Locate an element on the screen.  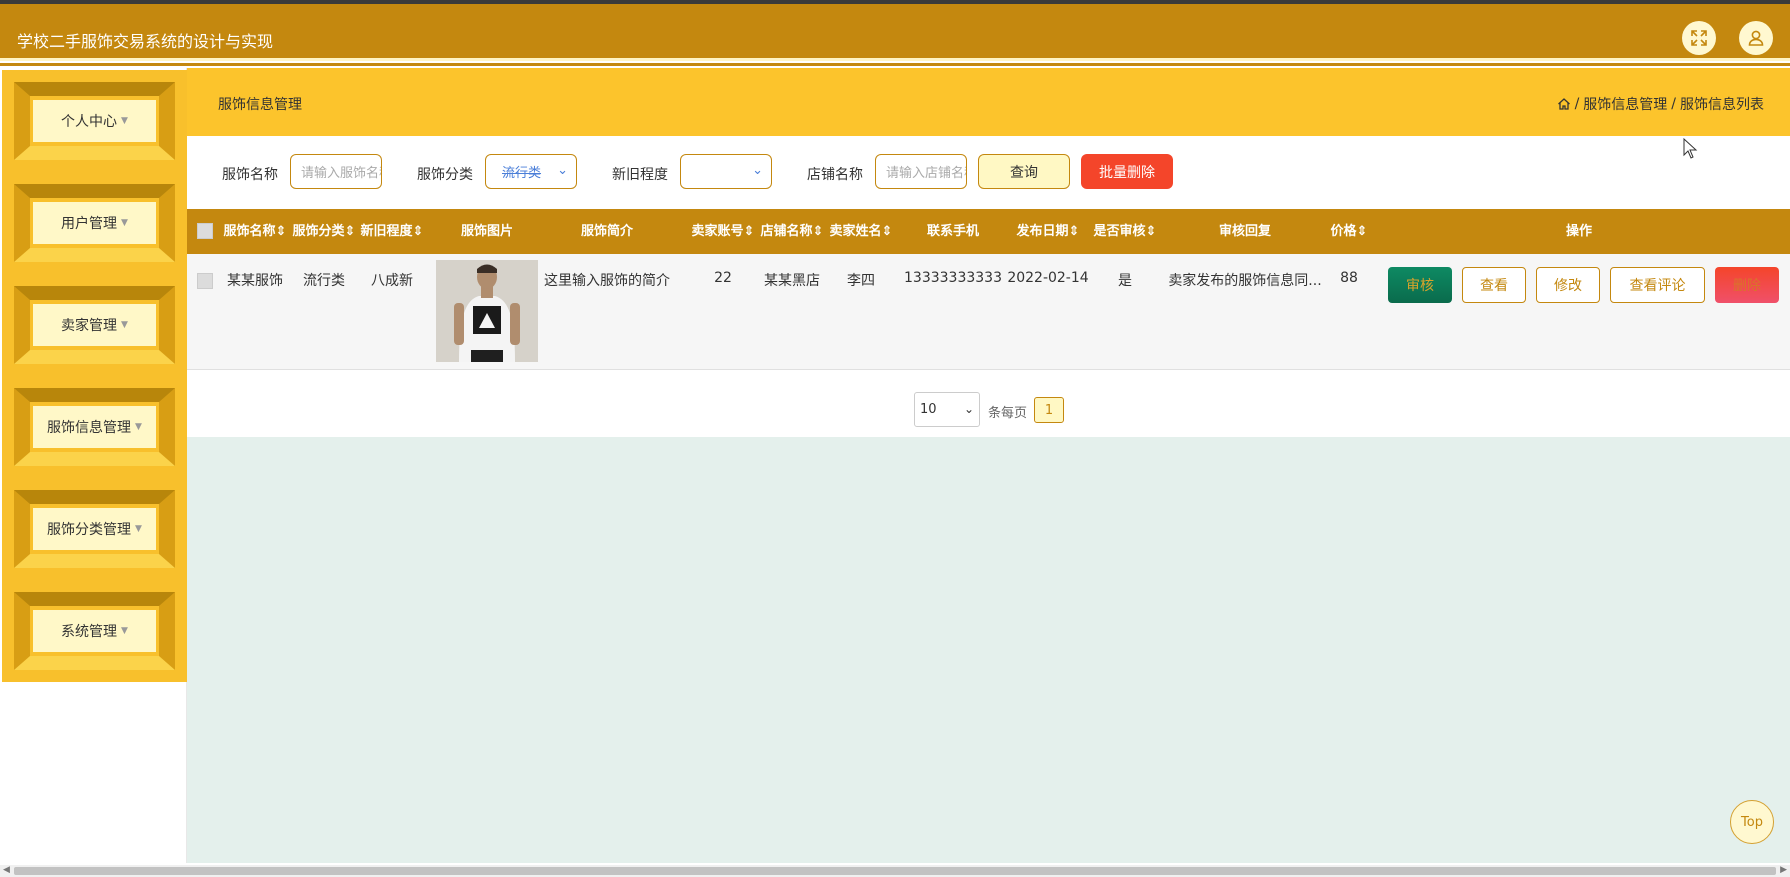
page-title: 服饰信息管理 is located at coordinates (260, 105).